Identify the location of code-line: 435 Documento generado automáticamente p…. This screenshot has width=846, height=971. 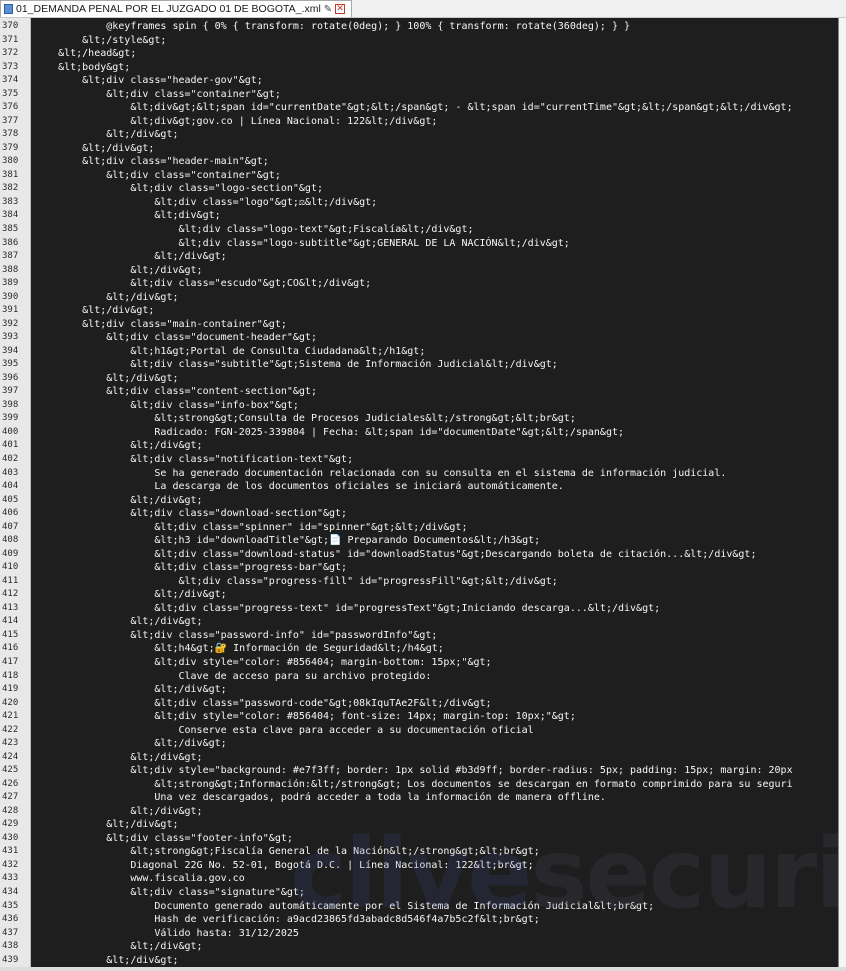
(419, 907).